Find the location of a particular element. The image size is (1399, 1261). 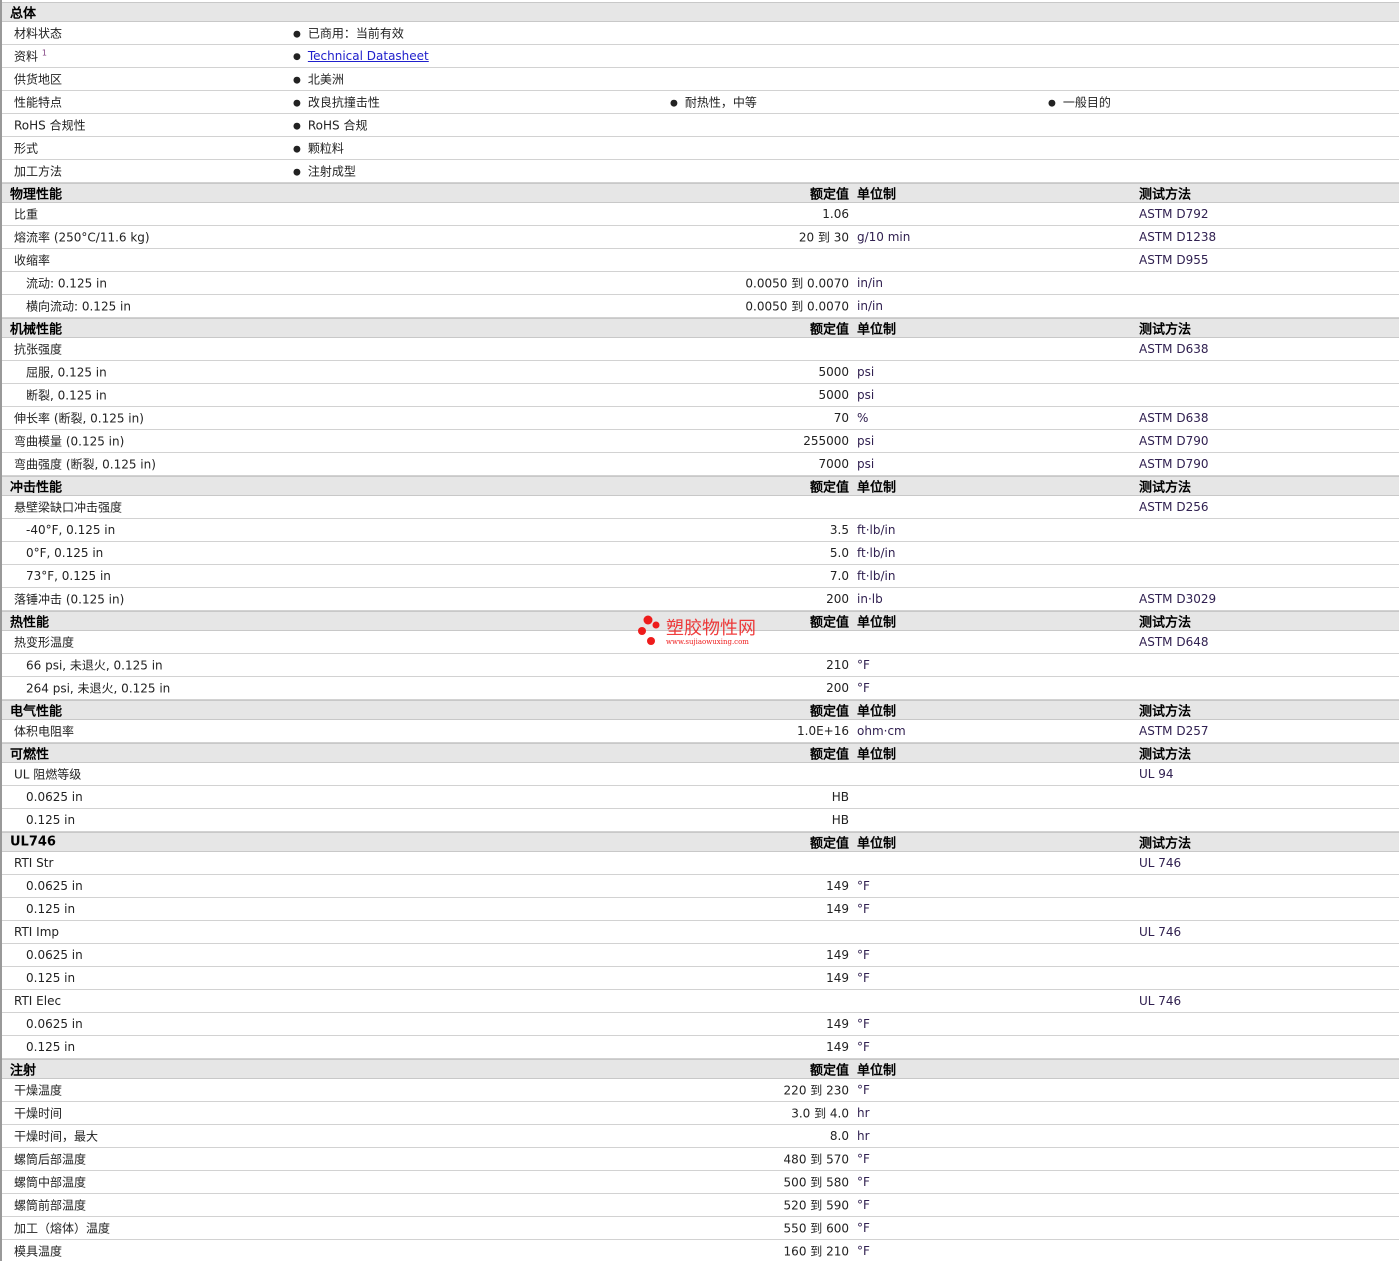

section-header: 机械性能 额定值 单位制 测试方法 is located at coordinates (700, 328).